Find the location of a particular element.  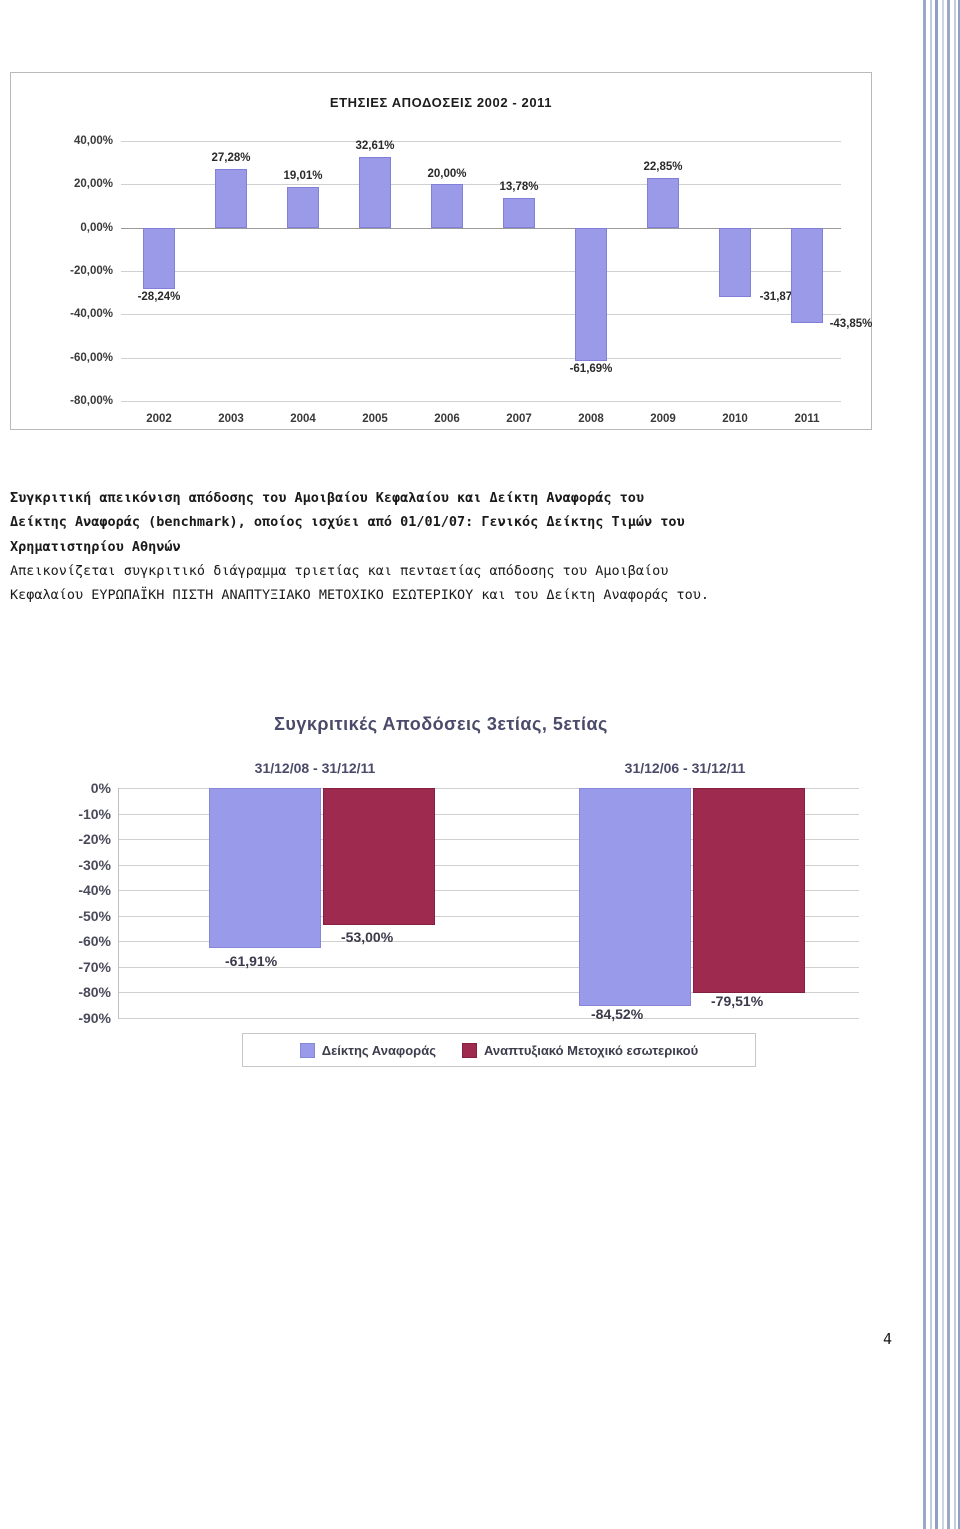

bar-2007 is located at coordinates (519, 212).